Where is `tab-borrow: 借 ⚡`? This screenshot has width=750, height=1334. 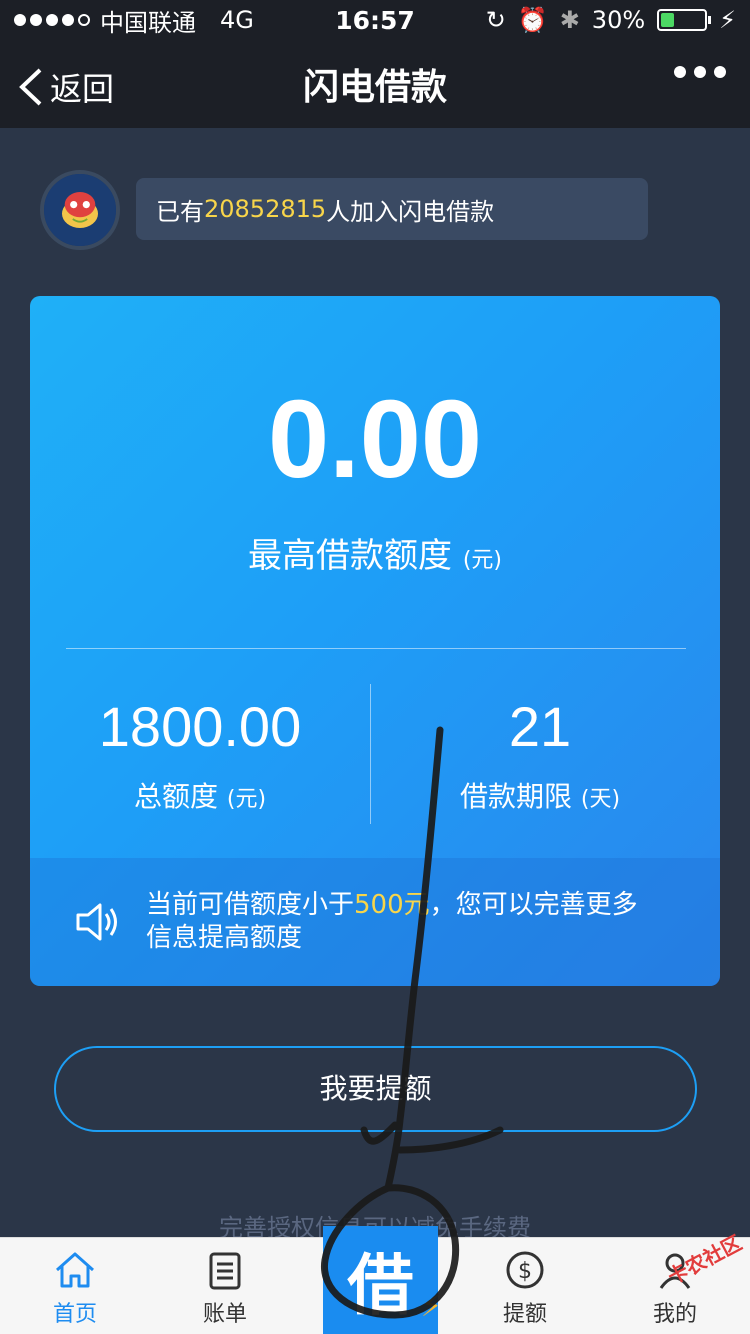 tab-borrow: 借 ⚡ is located at coordinates (382, 1280).